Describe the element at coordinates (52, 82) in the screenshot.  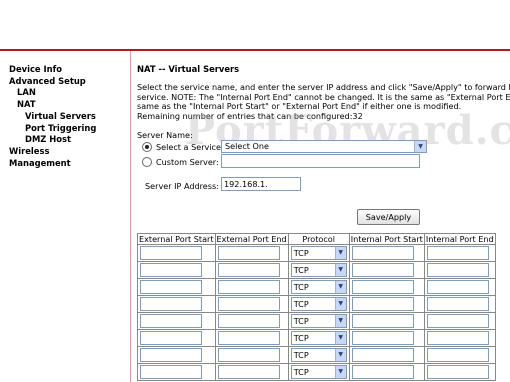
I see `nav-advanced-setup: Advanced Setup` at that location.